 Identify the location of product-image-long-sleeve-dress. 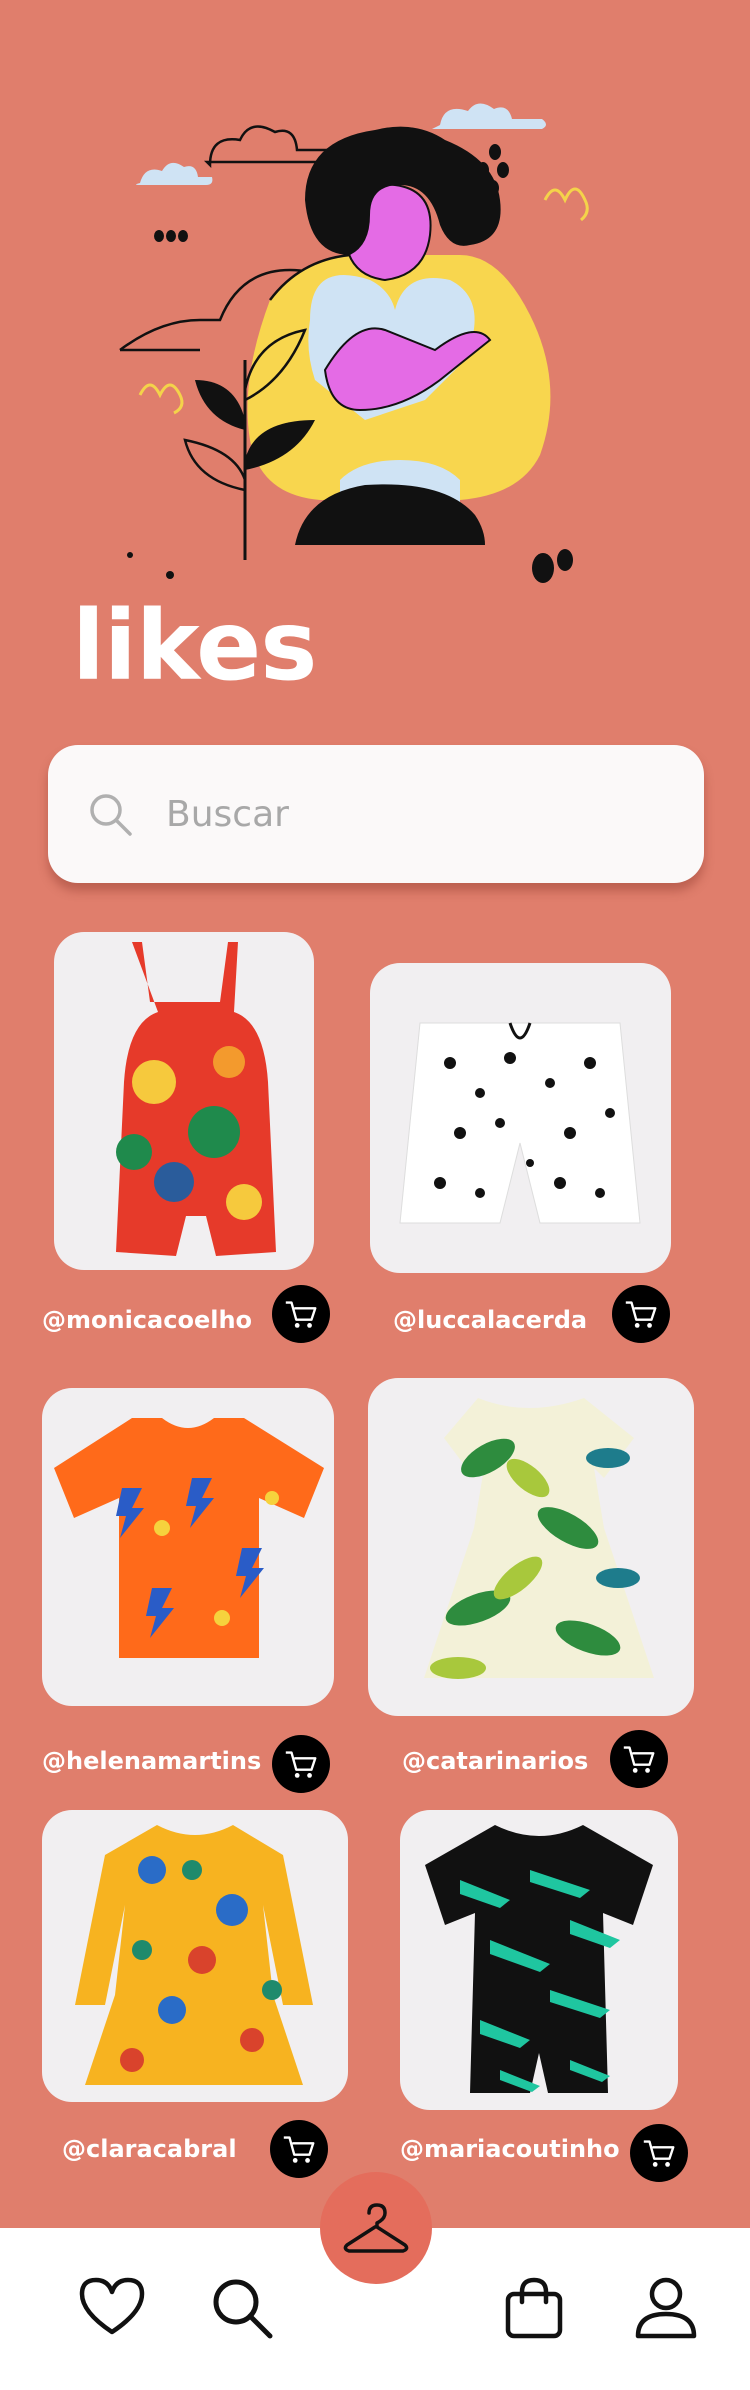
(195, 1956).